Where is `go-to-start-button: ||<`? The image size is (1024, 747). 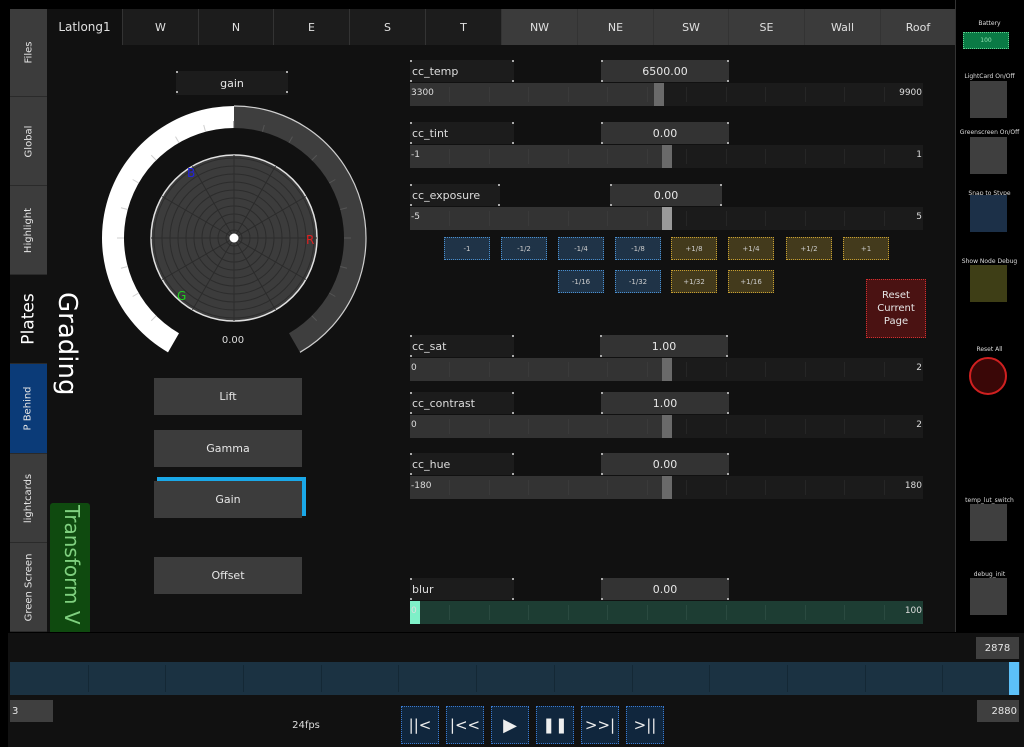 go-to-start-button: ||< is located at coordinates (420, 725).